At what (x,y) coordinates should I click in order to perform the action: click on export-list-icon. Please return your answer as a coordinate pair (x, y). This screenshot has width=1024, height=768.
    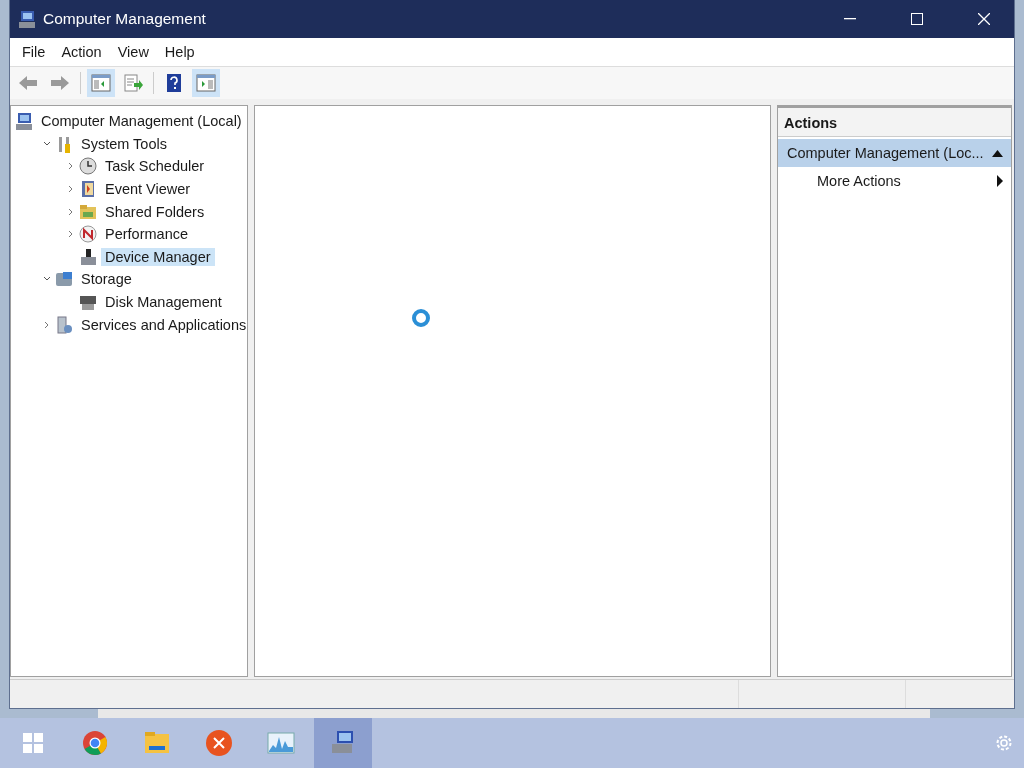
    Looking at the image, I should click on (133, 83).